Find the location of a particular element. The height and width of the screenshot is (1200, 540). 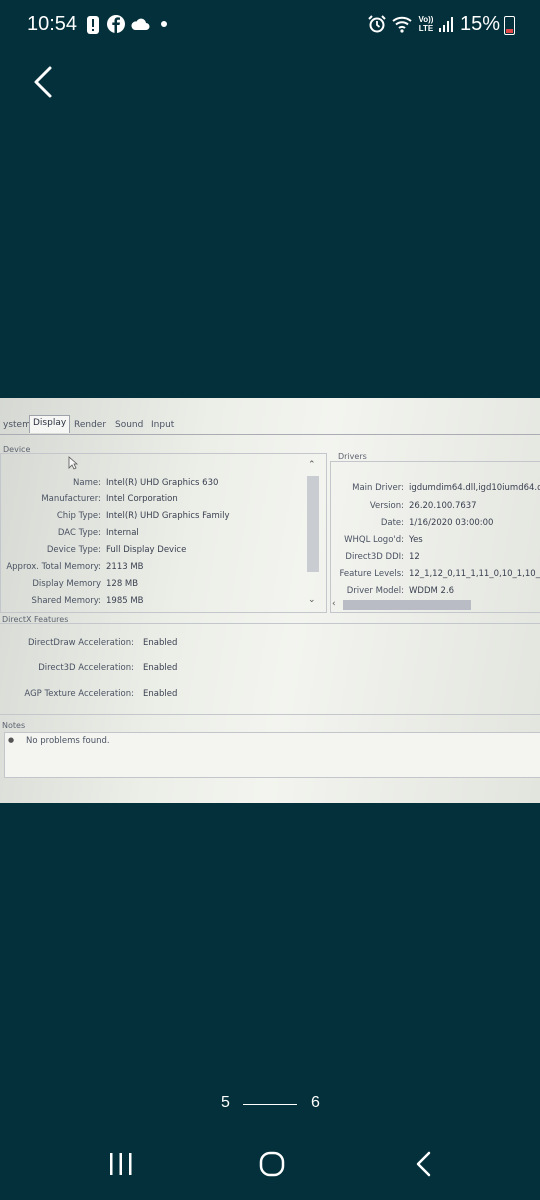

nav-back-button is located at coordinates (424, 1164).